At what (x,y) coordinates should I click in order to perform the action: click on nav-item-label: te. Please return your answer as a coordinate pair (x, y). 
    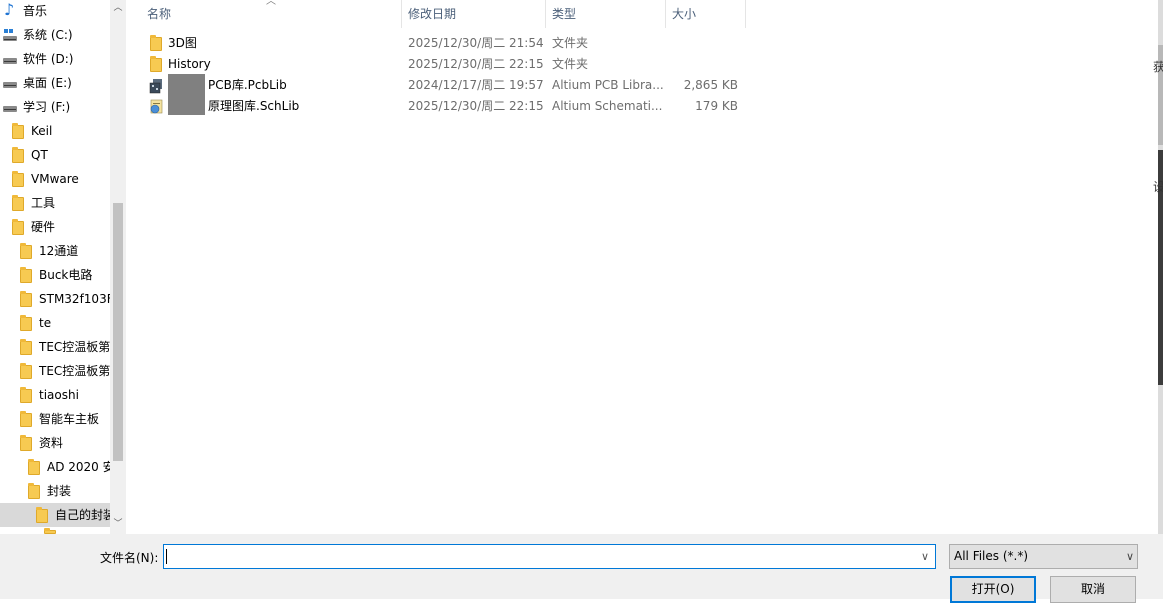
    Looking at the image, I should click on (45, 323).